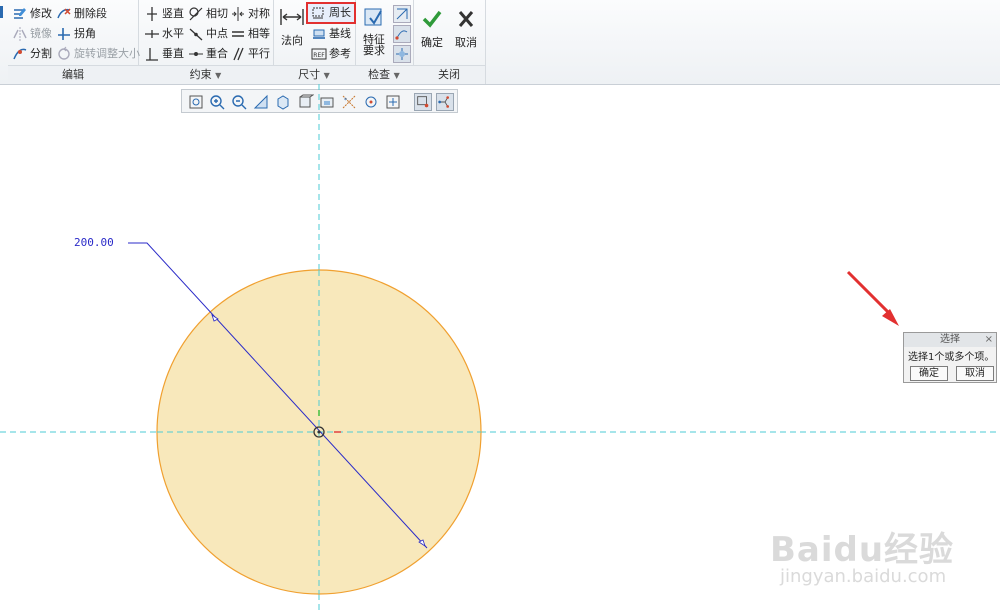 Image resolution: width=1000 pixels, height=610 pixels. What do you see at coordinates (950, 340) in the screenshot?
I see `select-dialog-title: 选择 ×` at bounding box center [950, 340].